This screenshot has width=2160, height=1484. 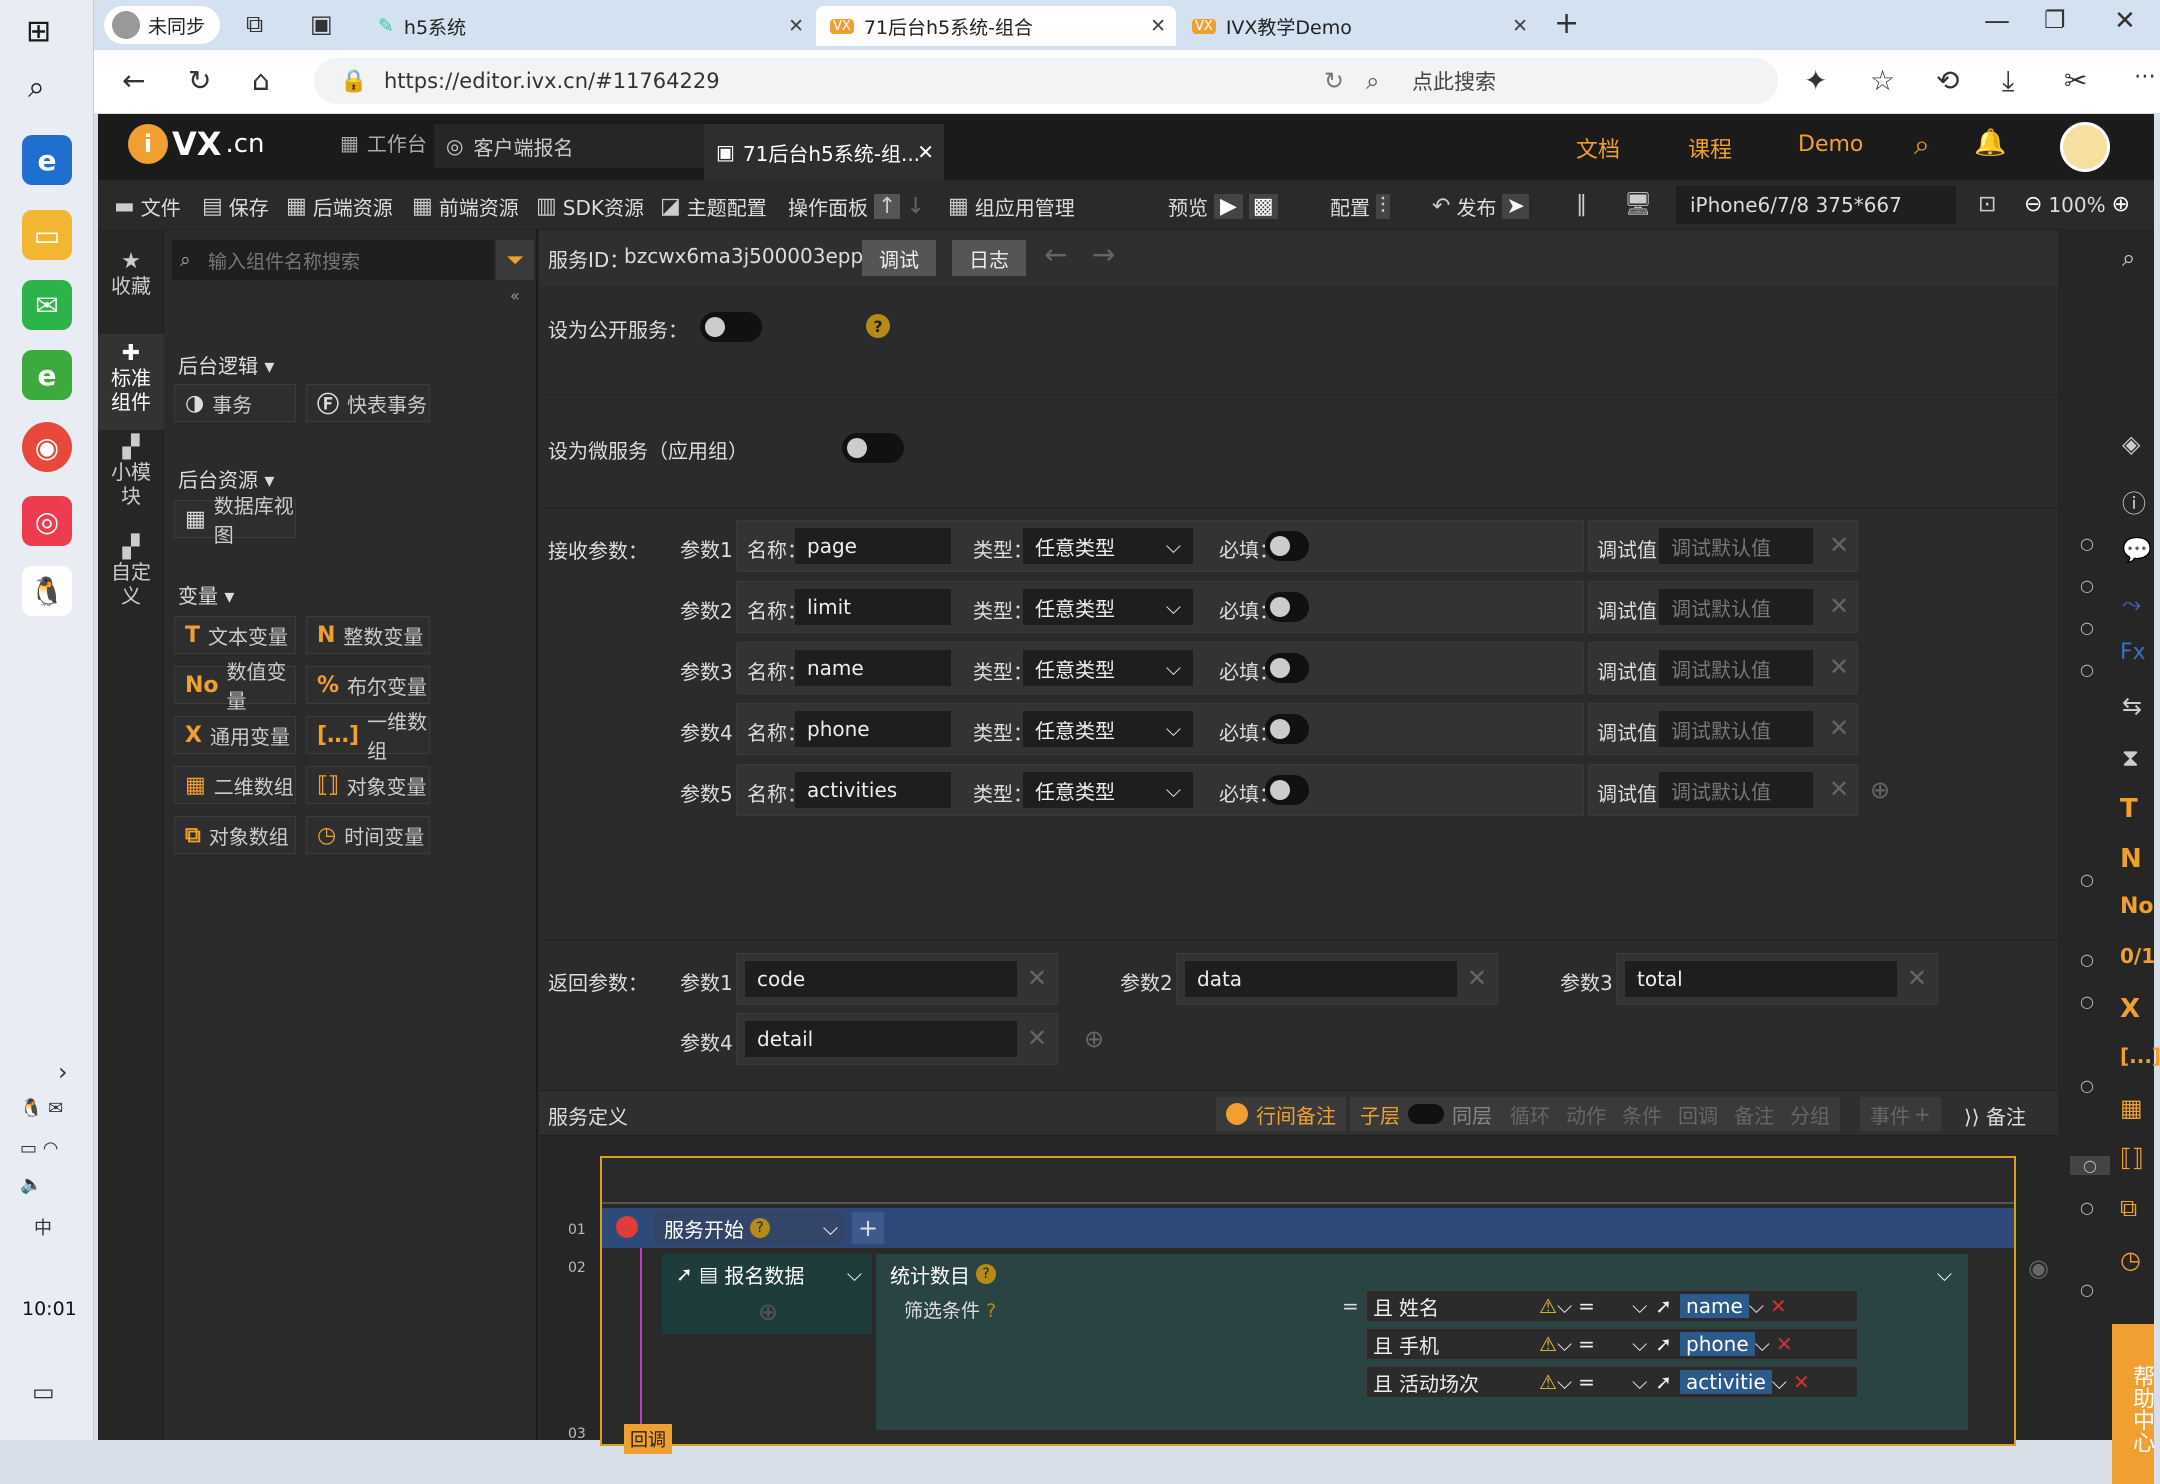 What do you see at coordinates (36, 87) in the screenshot?
I see `search-icon: ⌕` at bounding box center [36, 87].